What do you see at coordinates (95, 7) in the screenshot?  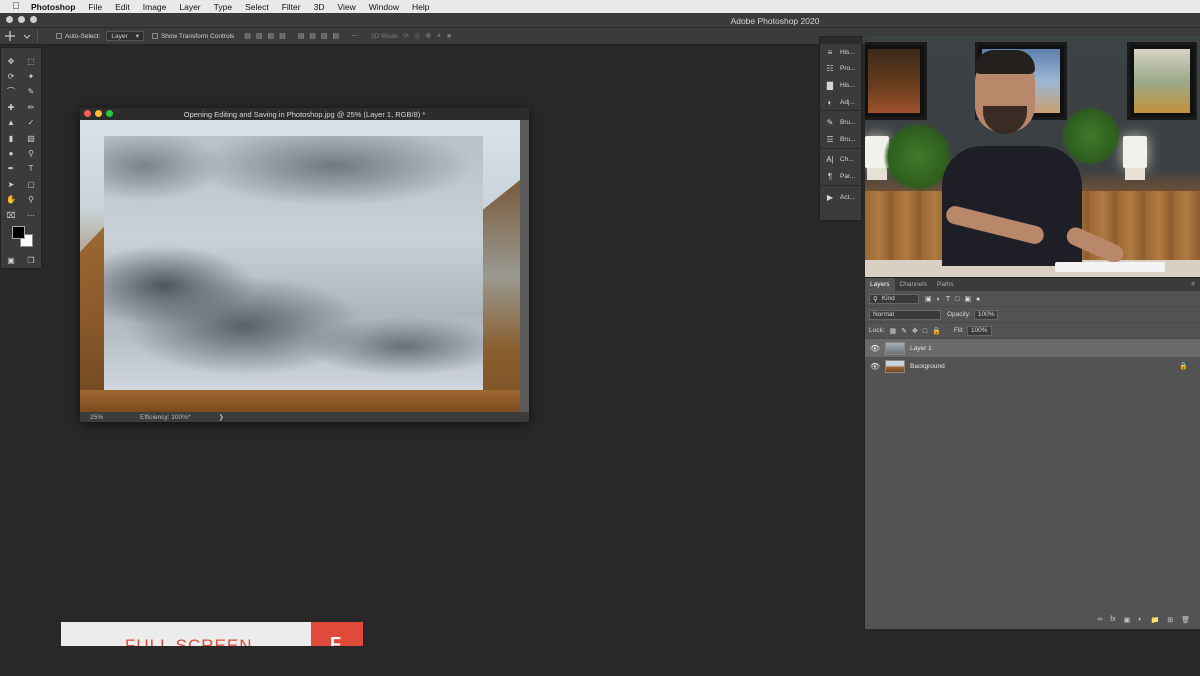 I see `menu-file: File` at bounding box center [95, 7].